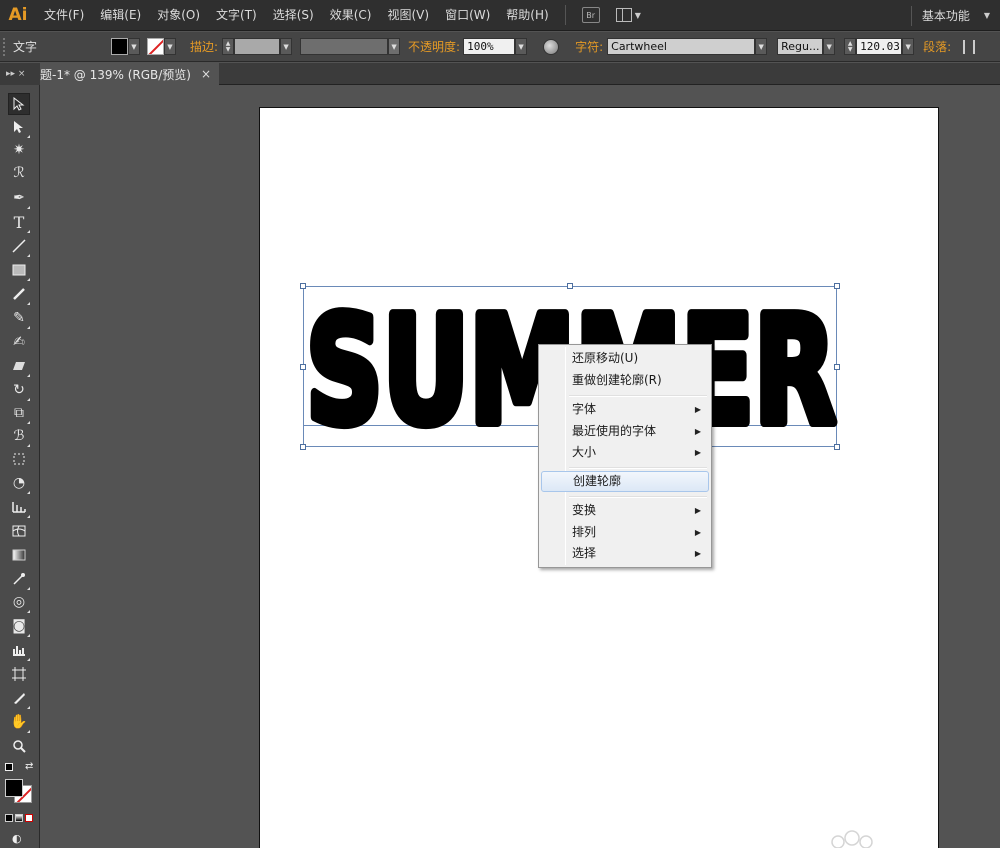 This screenshot has width=1000, height=848. I want to click on color-mode-buttons, so click(19, 818).